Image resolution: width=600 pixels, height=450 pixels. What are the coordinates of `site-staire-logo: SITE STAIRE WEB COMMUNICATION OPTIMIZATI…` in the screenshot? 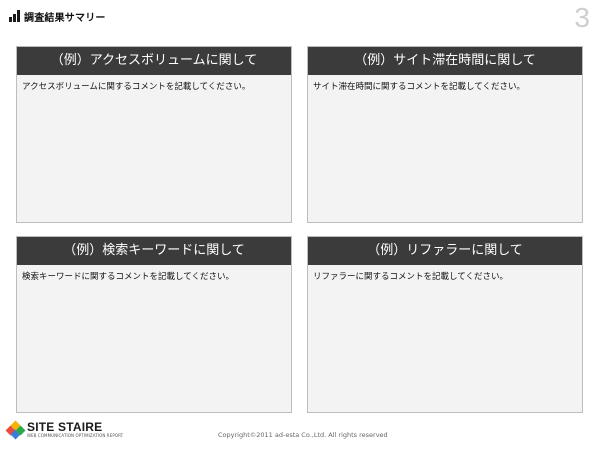 It's located at (64, 430).